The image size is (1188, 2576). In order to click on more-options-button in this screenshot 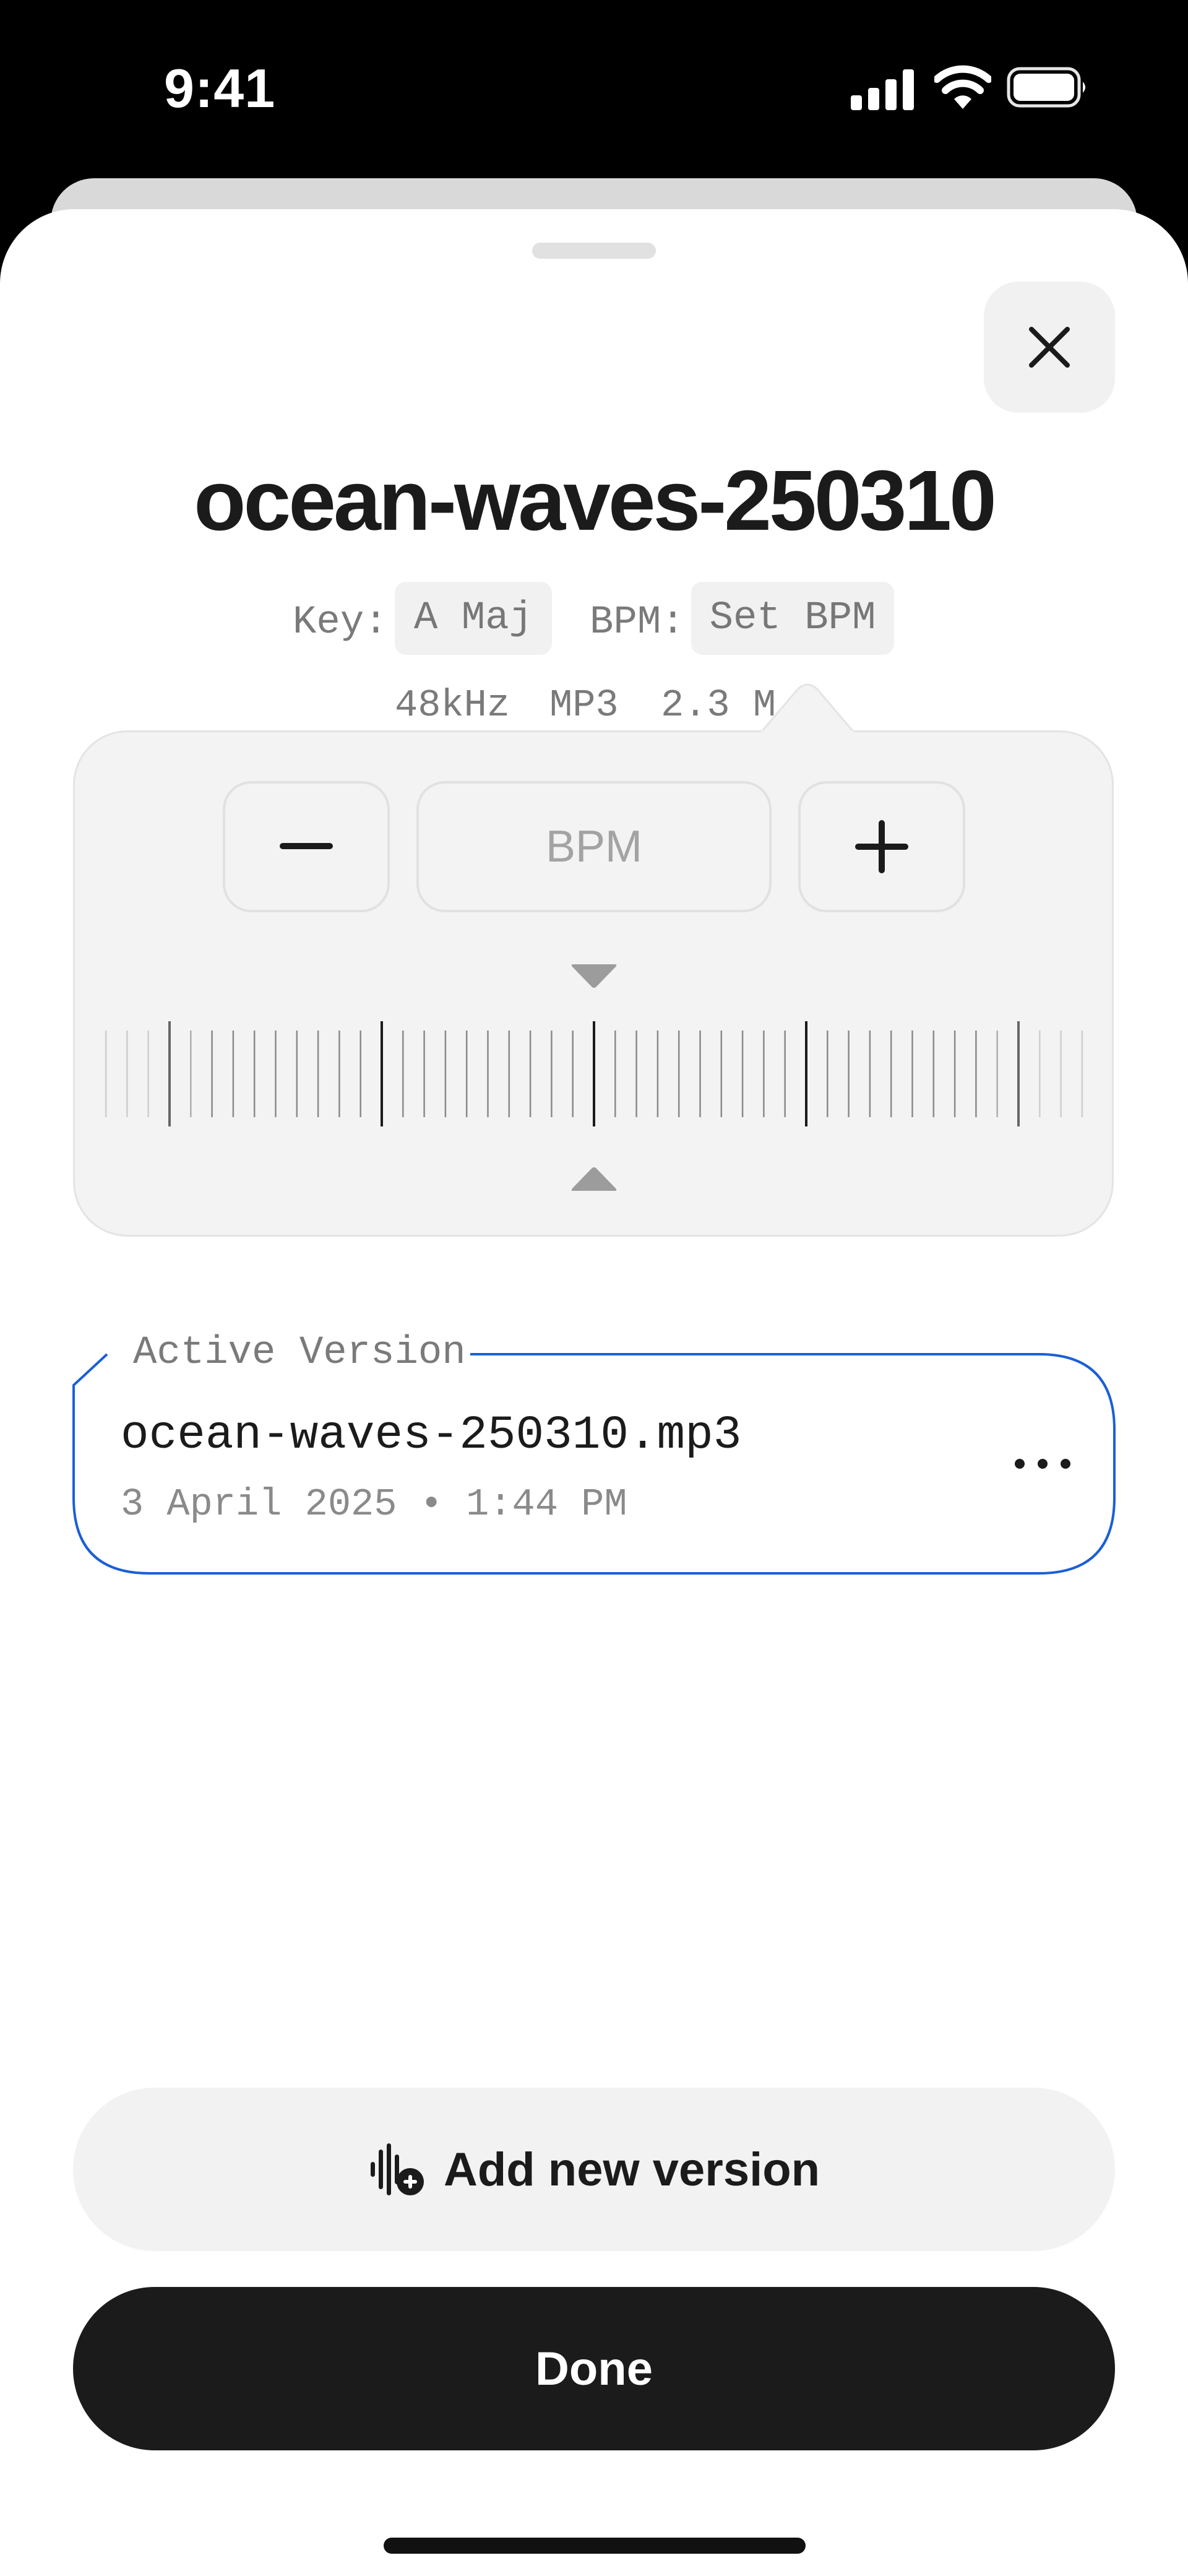, I will do `click(1042, 1463)`.